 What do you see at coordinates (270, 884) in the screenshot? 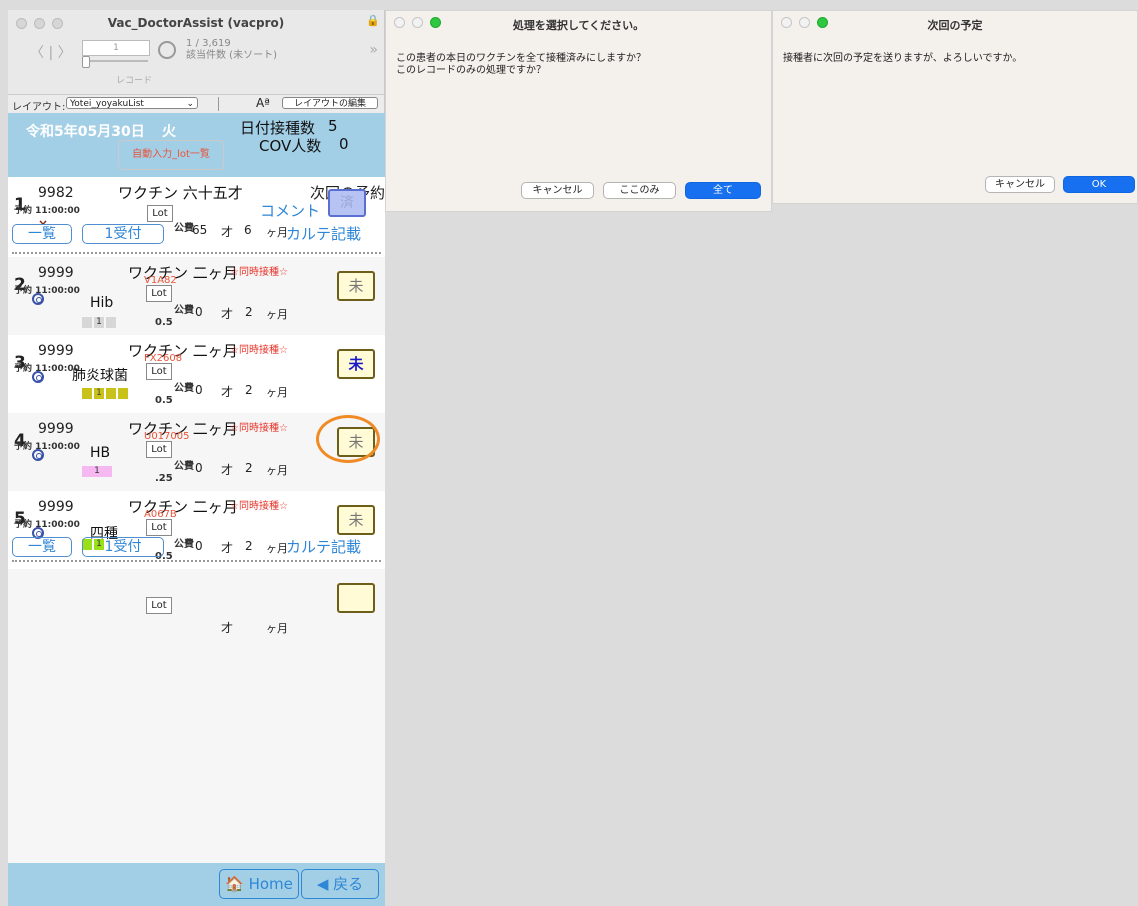
I see `home-button-label: Home` at bounding box center [270, 884].